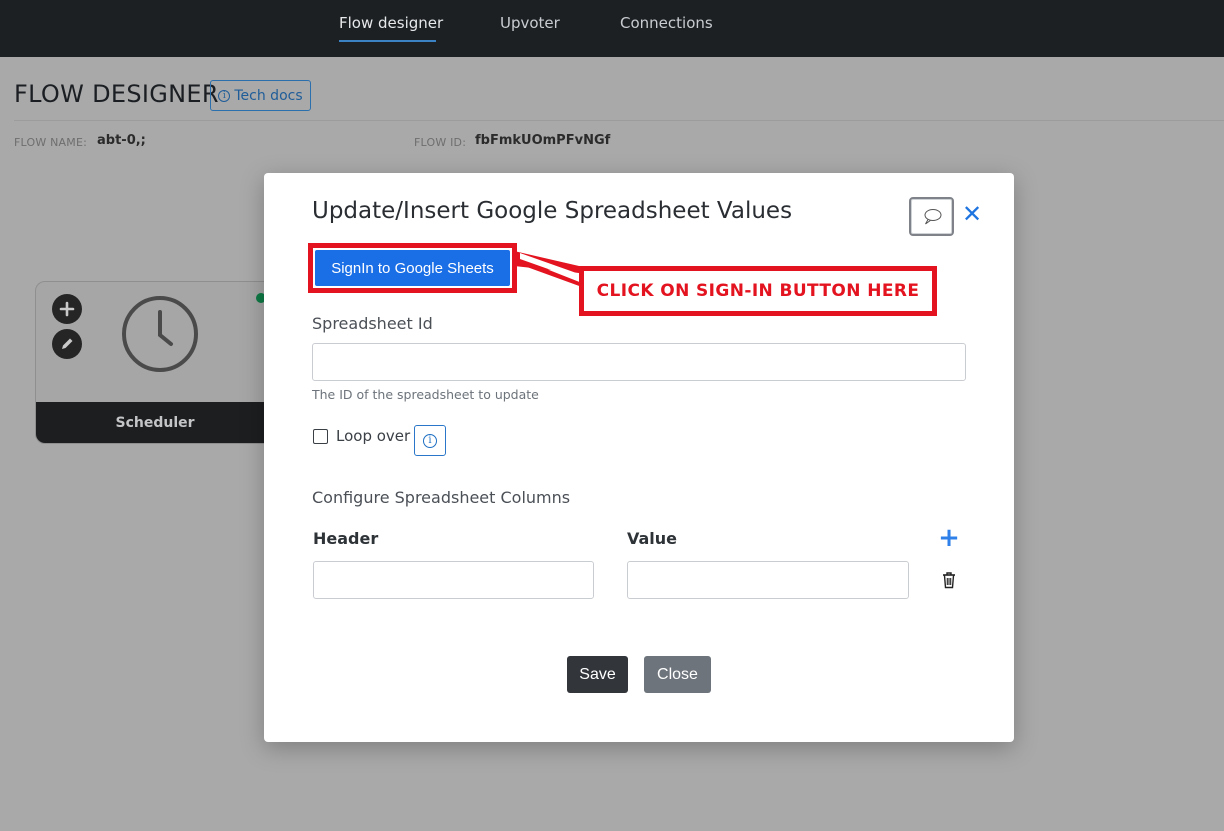 Image resolution: width=1224 pixels, height=831 pixels. What do you see at coordinates (268, 95) in the screenshot?
I see `tech-docs-label: Tech docs` at bounding box center [268, 95].